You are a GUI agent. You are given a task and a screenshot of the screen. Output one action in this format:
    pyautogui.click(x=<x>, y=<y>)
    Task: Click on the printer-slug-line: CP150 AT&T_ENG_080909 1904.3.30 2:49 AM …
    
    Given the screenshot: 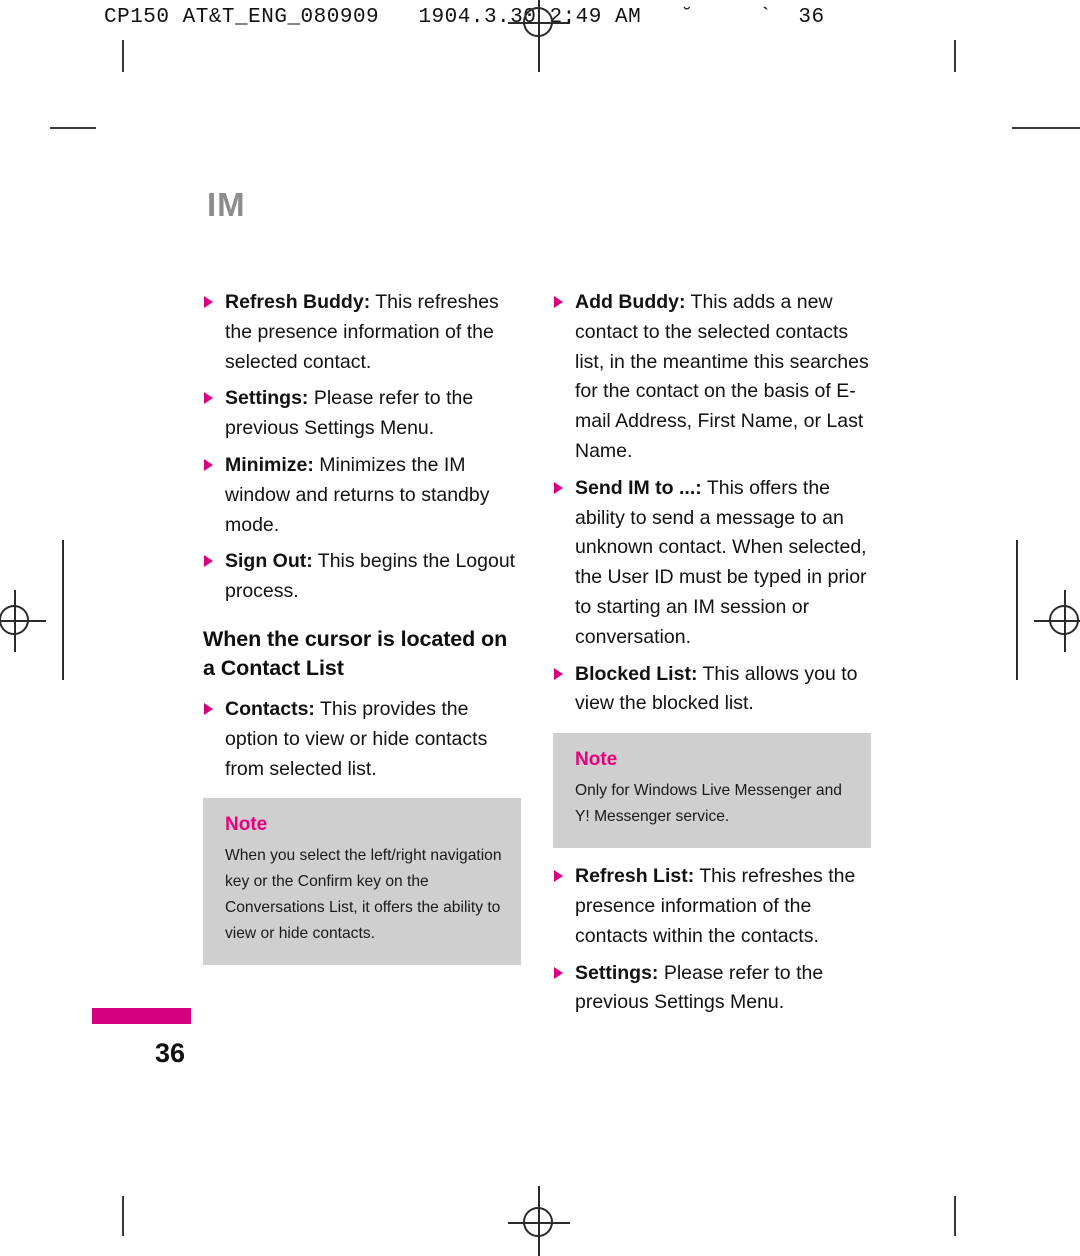 What is the action you would take?
    pyautogui.click(x=464, y=17)
    